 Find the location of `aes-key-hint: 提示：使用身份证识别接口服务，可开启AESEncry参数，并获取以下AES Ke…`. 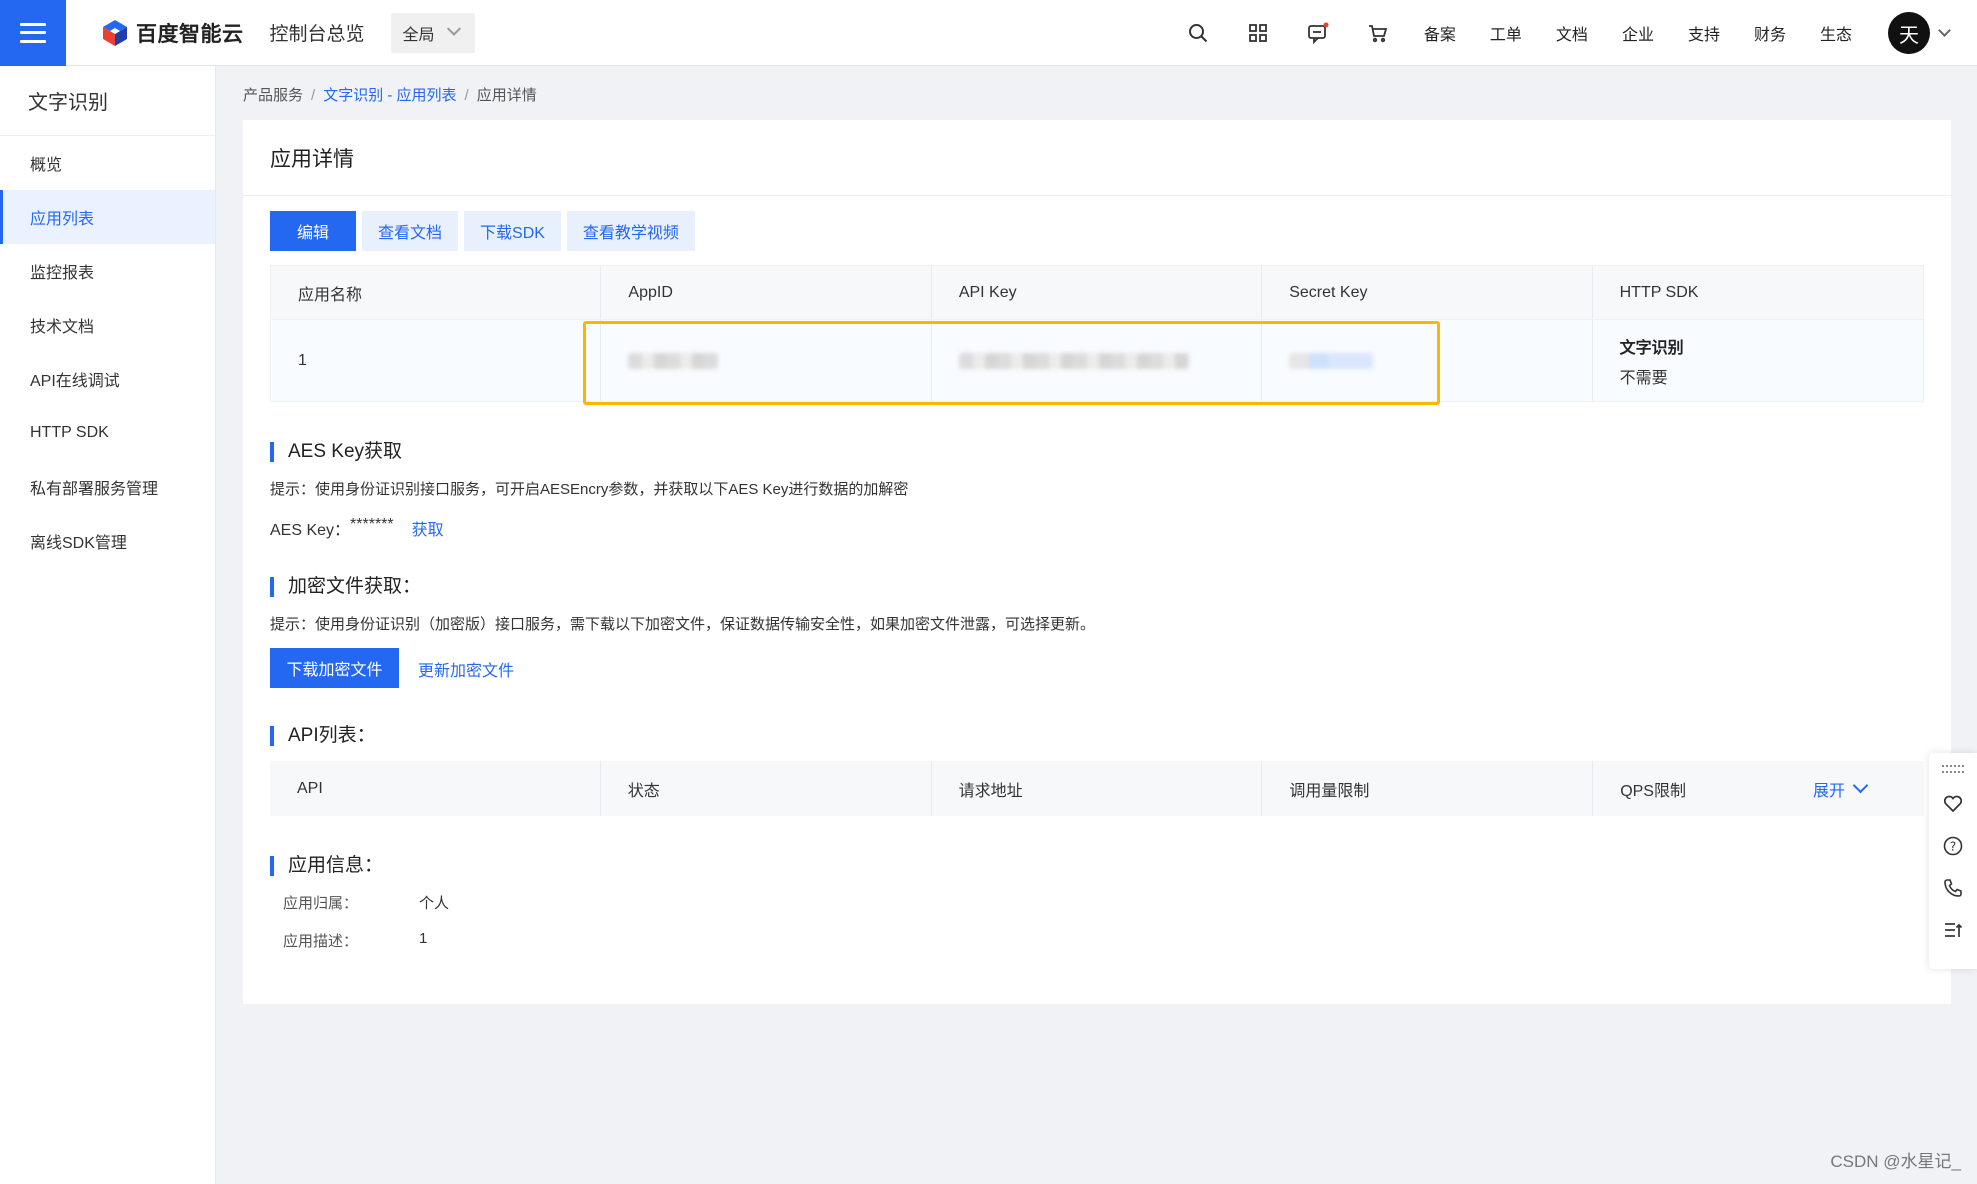

aes-key-hint: 提示：使用身份证识别接口服务，可开启AESEncry参数，并获取以下AES Ke… is located at coordinates (589, 489).